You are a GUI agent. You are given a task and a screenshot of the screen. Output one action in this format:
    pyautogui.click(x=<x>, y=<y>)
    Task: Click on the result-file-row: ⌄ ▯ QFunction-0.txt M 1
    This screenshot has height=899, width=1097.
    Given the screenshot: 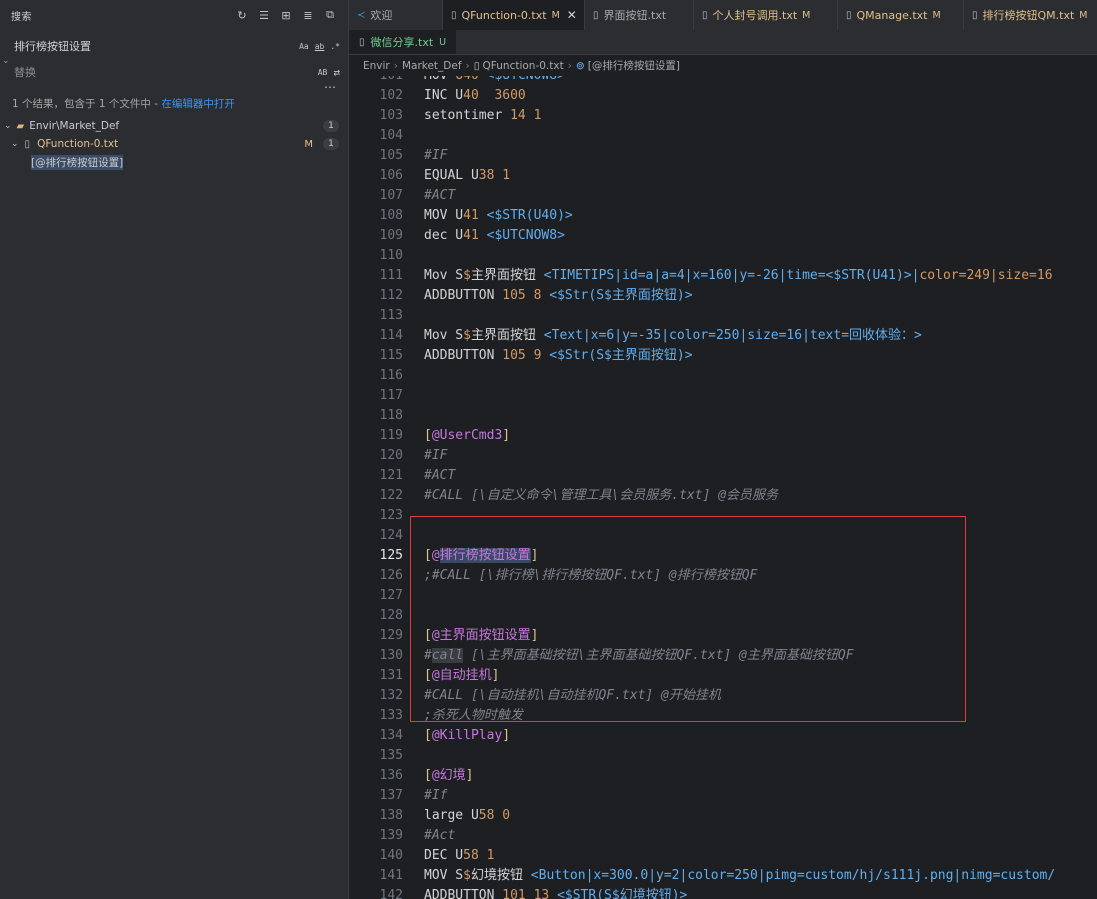 What is the action you would take?
    pyautogui.click(x=174, y=144)
    